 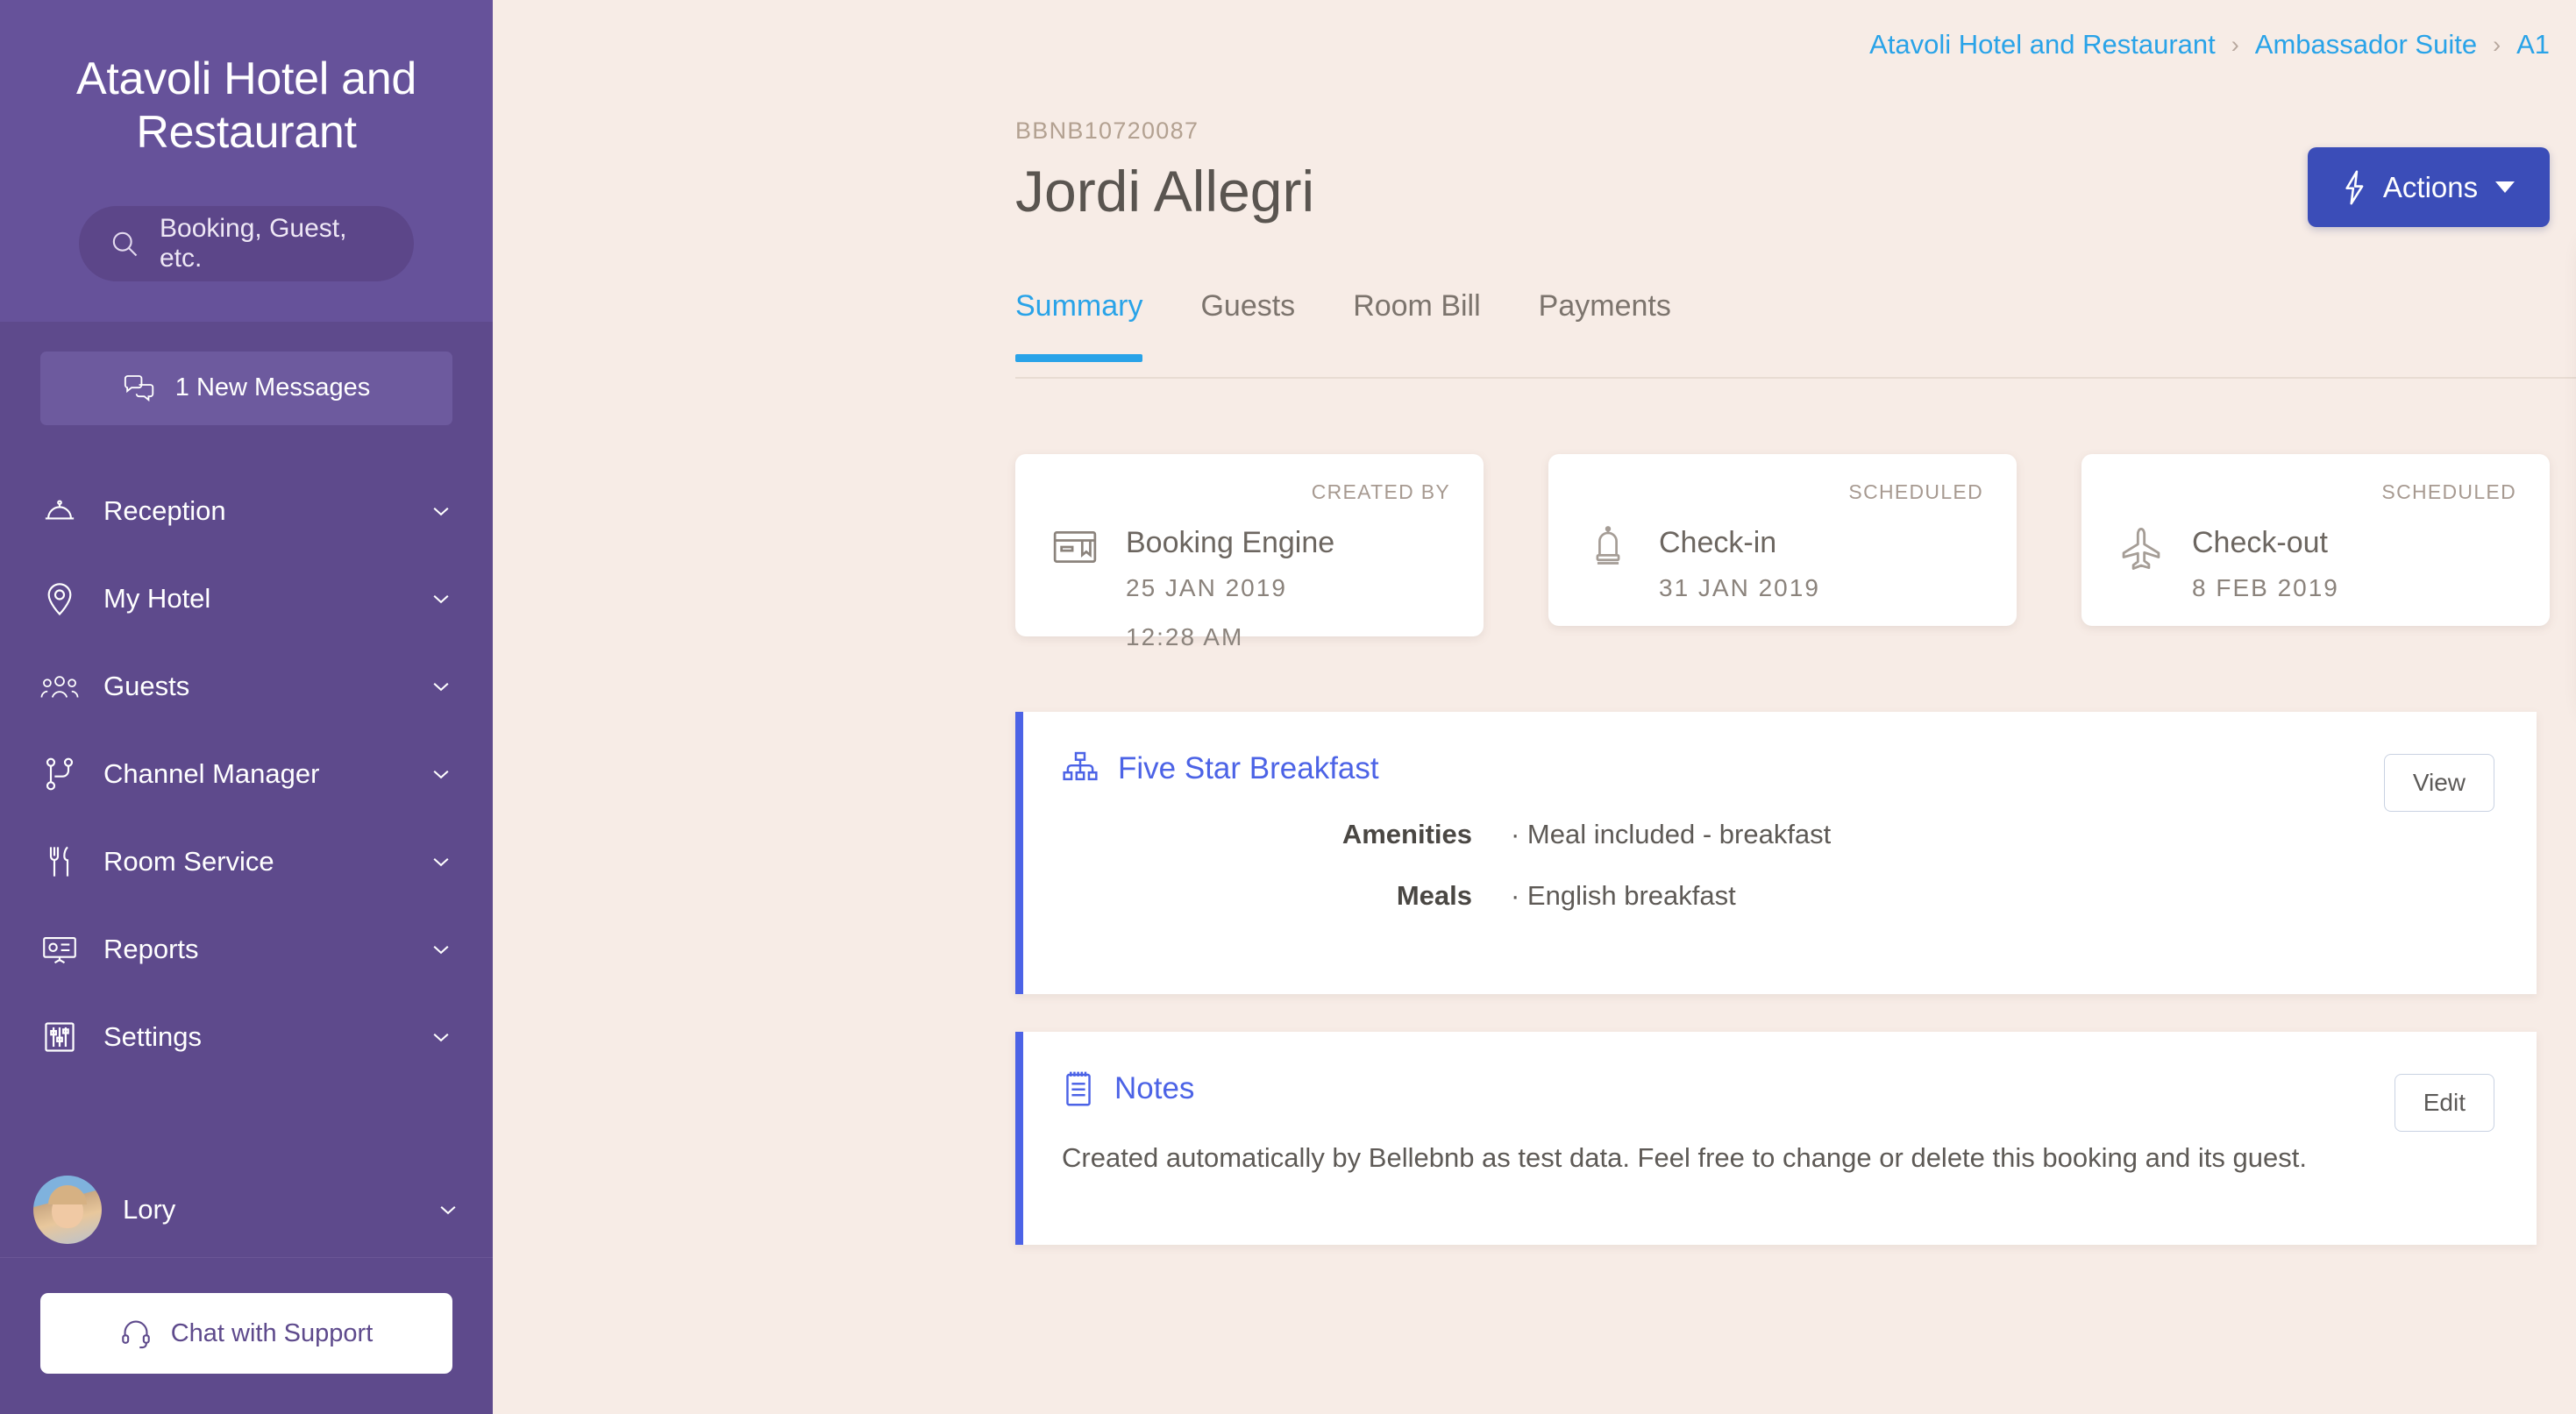 I want to click on sidebar-item-label: Guests, so click(x=146, y=685).